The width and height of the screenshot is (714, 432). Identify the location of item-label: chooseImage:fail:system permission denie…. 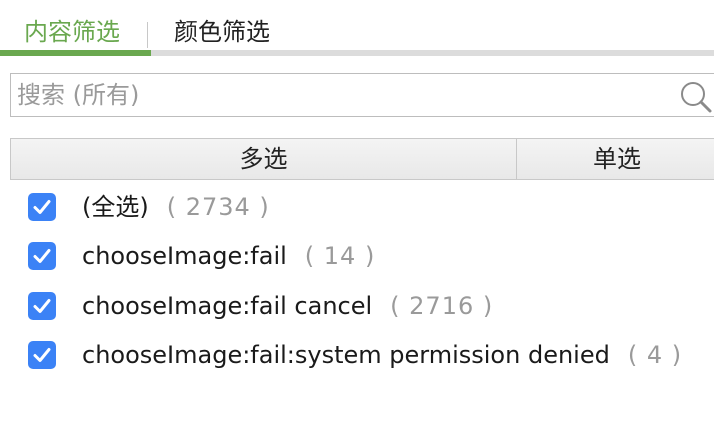
(346, 355).